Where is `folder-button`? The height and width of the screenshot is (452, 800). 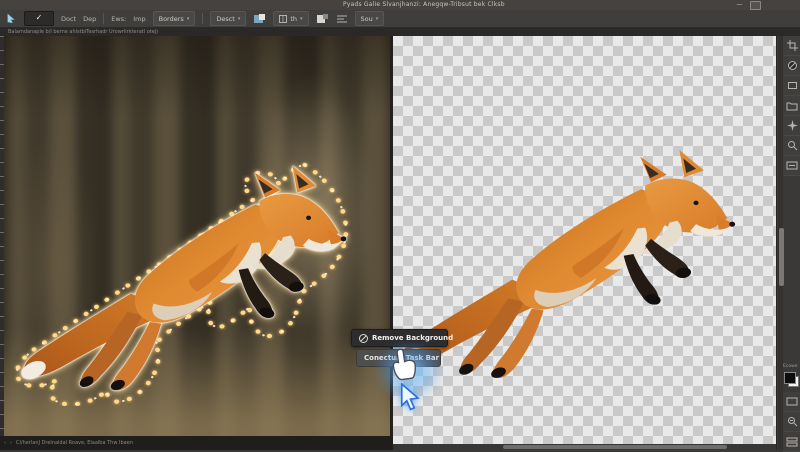 folder-button is located at coordinates (791, 106).